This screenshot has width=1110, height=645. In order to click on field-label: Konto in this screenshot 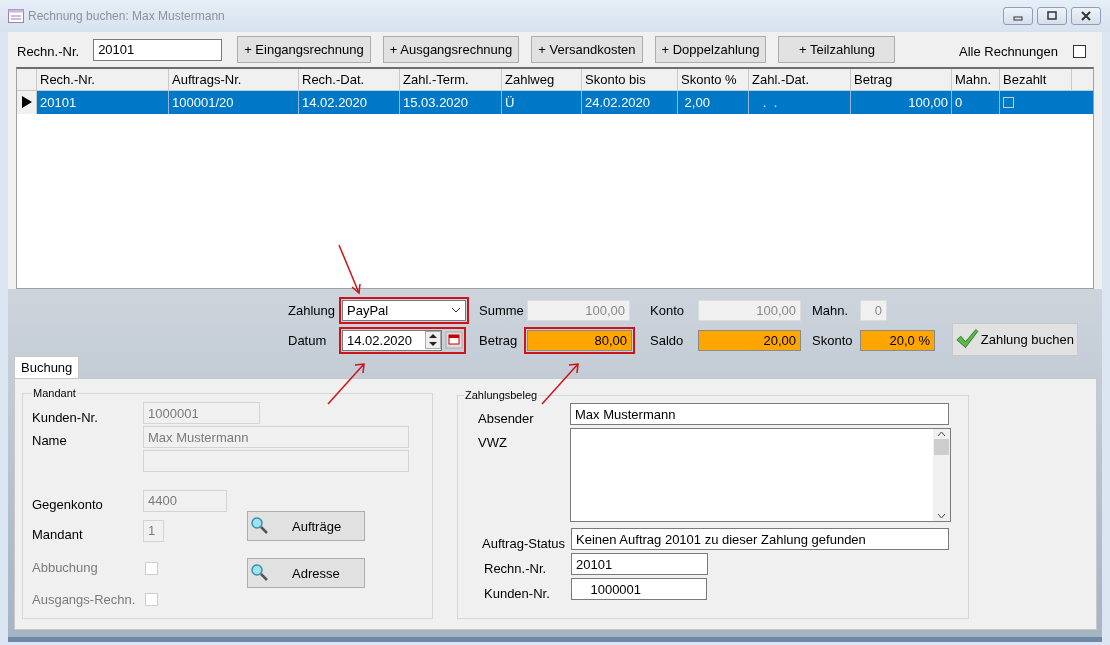, I will do `click(667, 310)`.